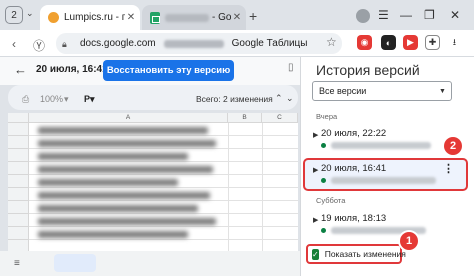  I want to click on new-tab-button: +, so click(253, 16).